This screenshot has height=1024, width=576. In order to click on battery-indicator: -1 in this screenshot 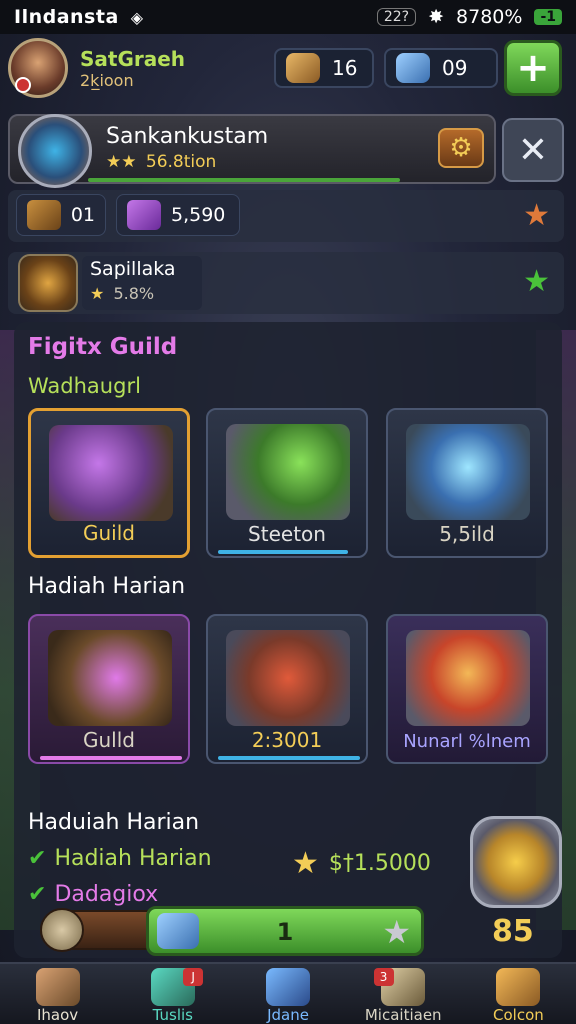, I will do `click(548, 17)`.